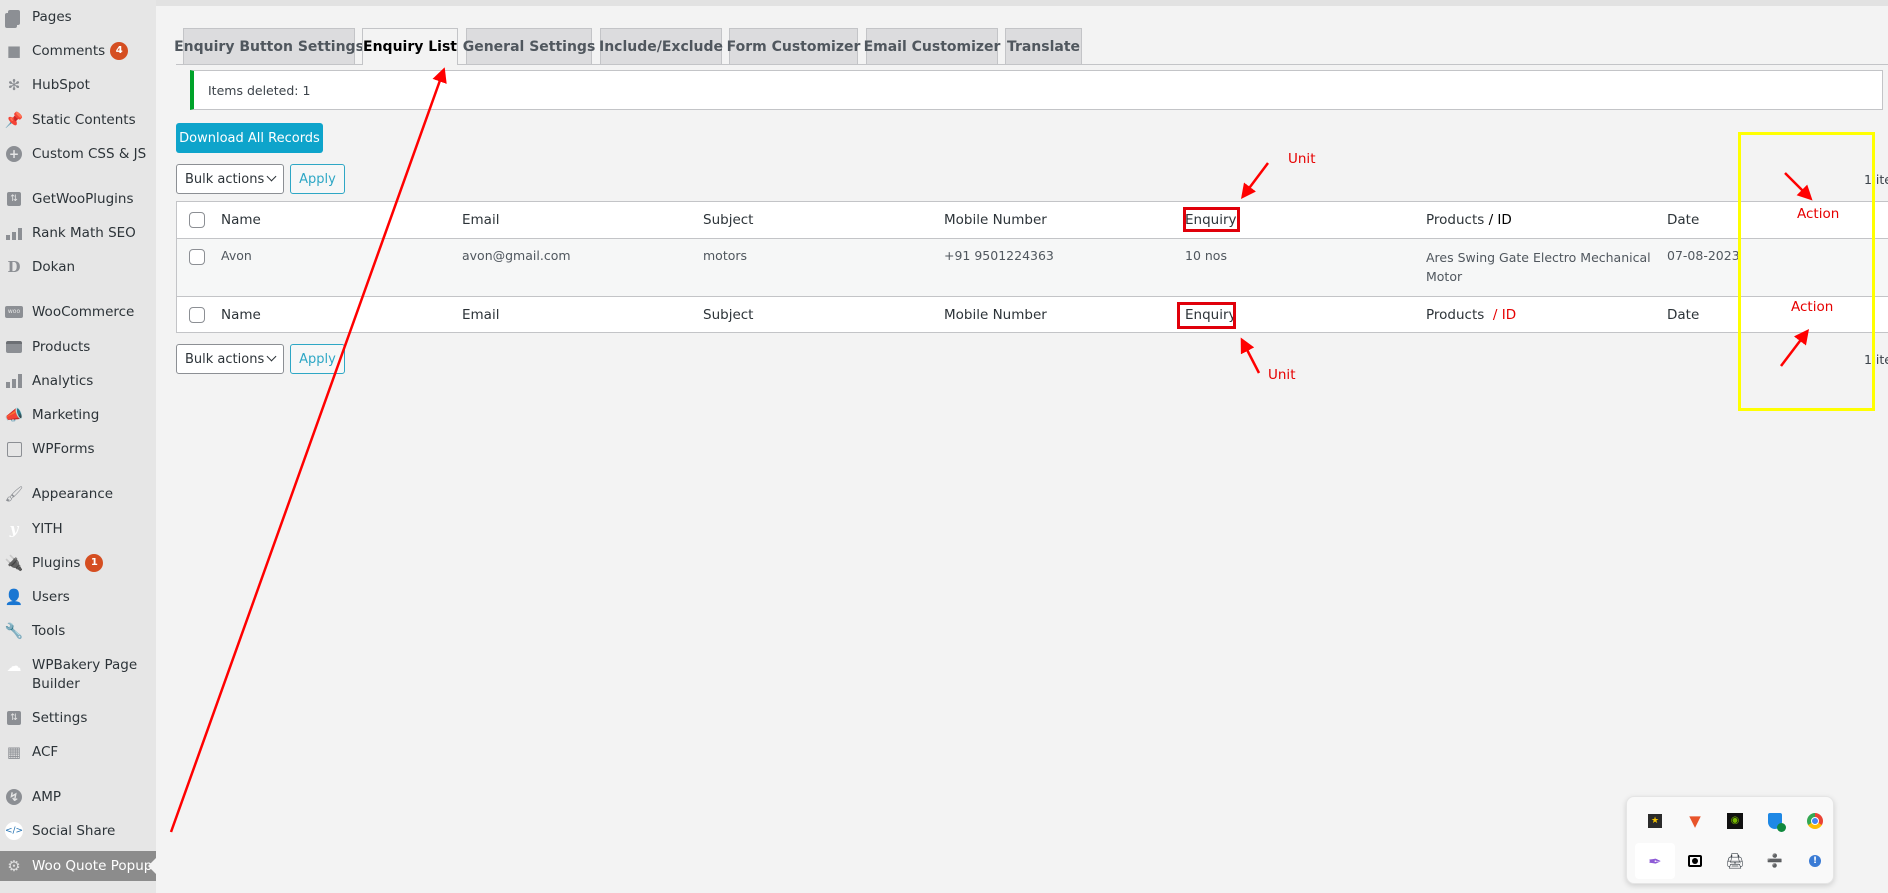  I want to click on sidebar-item-marketing: 📣 Marketing, so click(78, 415).